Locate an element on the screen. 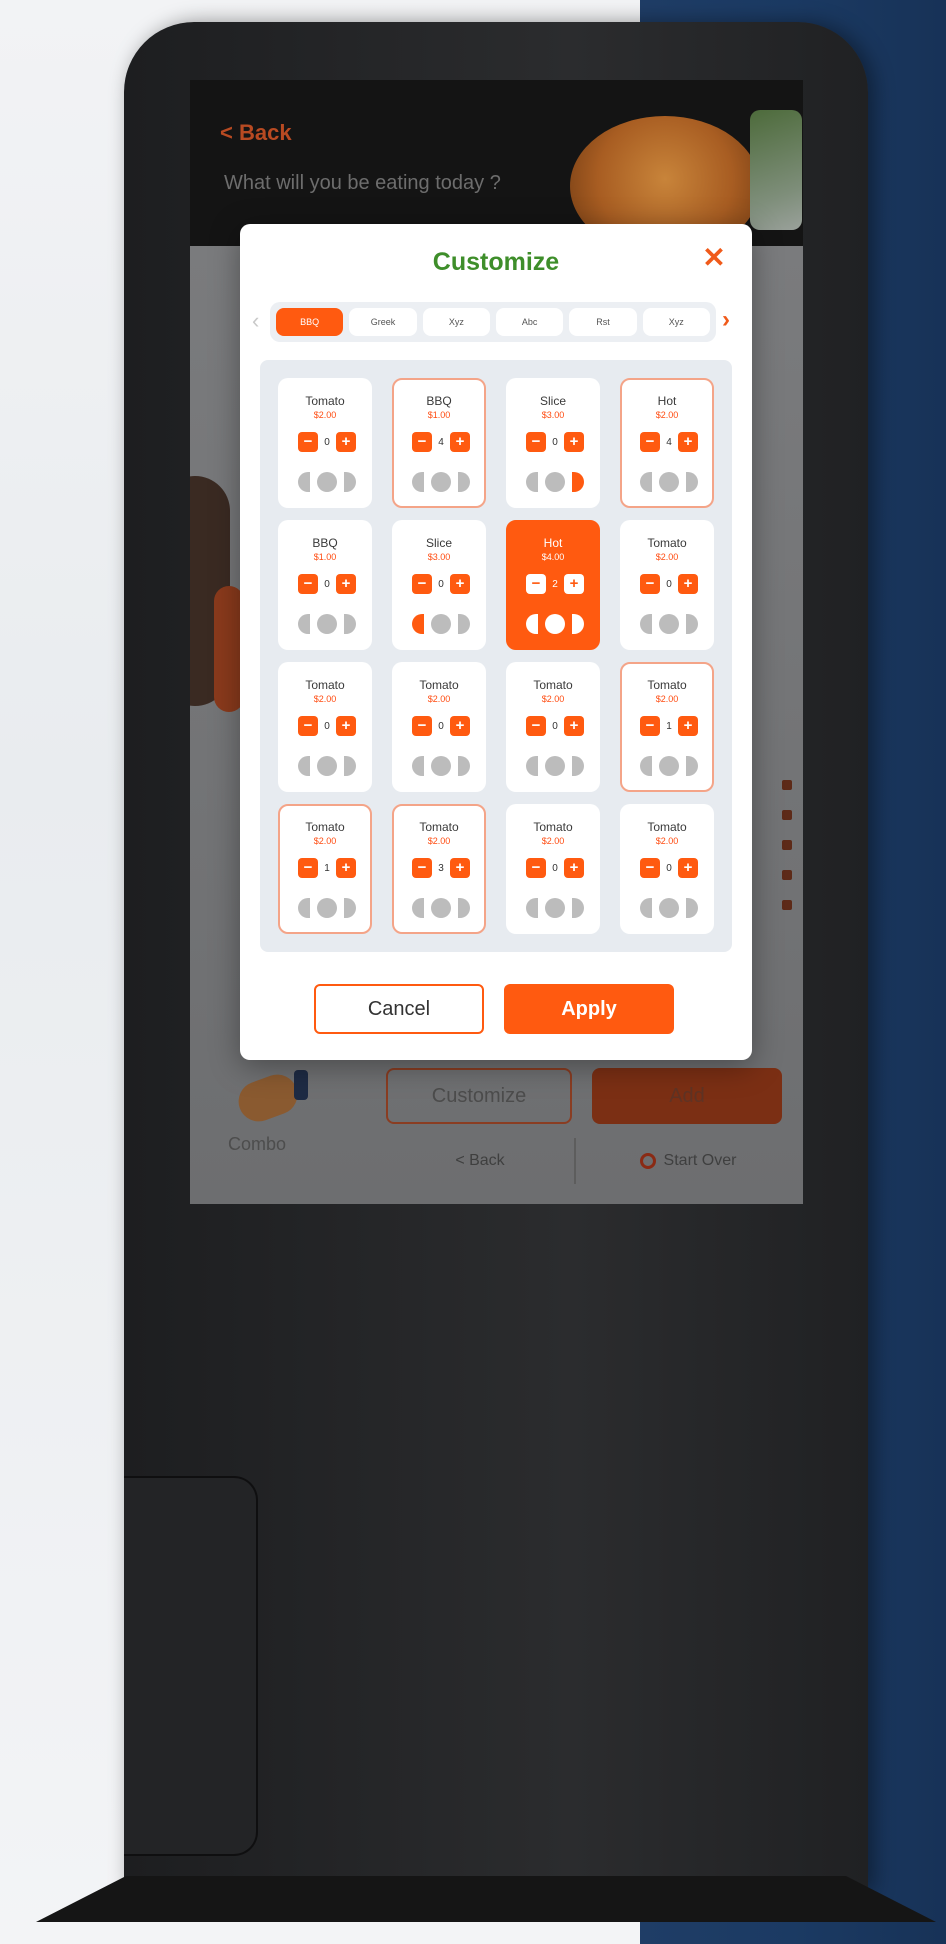 This screenshot has width=946, height=1944. start-over-button: Start Over is located at coordinates (688, 1161).